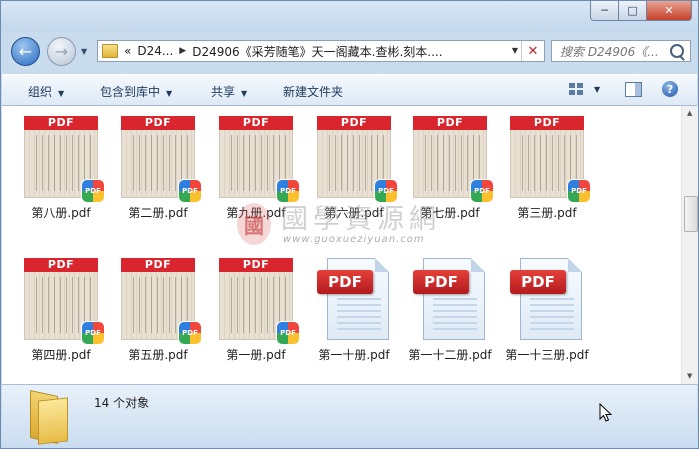  I want to click on file-item: PDF PDF 第六册.pdf, so click(354, 168).